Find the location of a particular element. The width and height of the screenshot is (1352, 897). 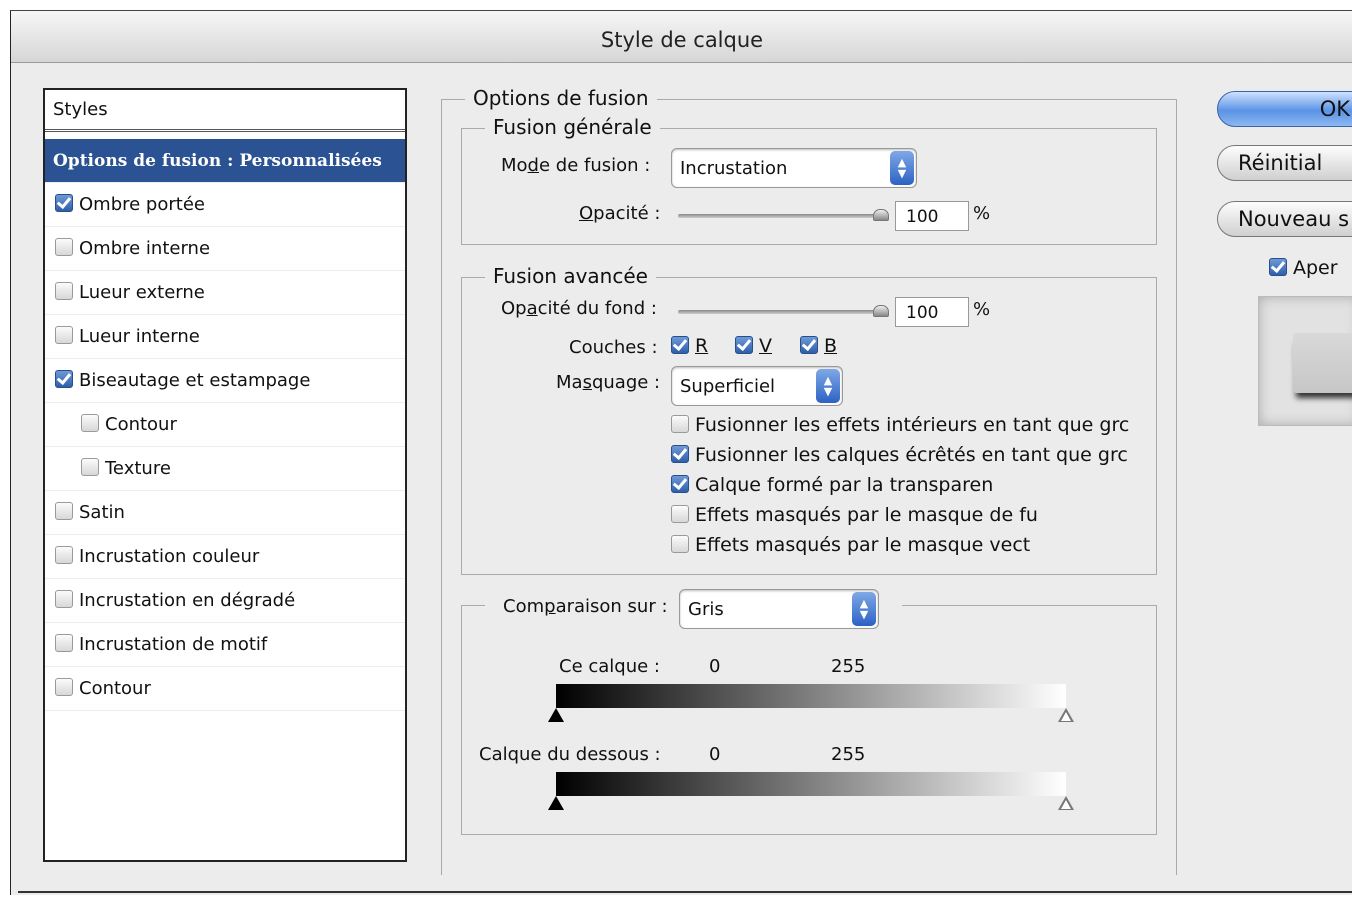

style-item: Lueur externe is located at coordinates (225, 293).